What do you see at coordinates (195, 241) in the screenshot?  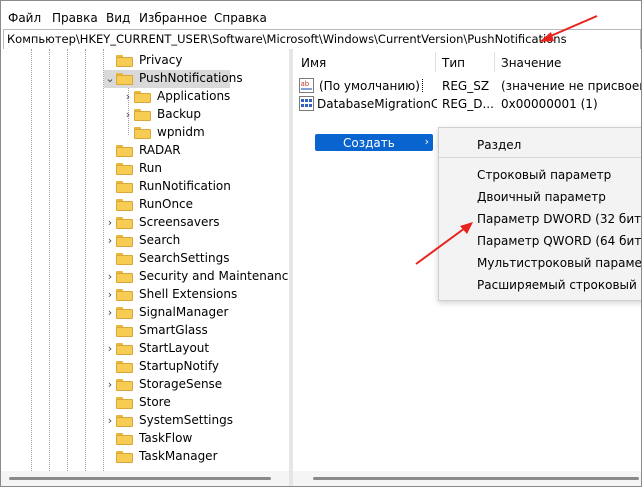 I see `tree-item: › Search` at bounding box center [195, 241].